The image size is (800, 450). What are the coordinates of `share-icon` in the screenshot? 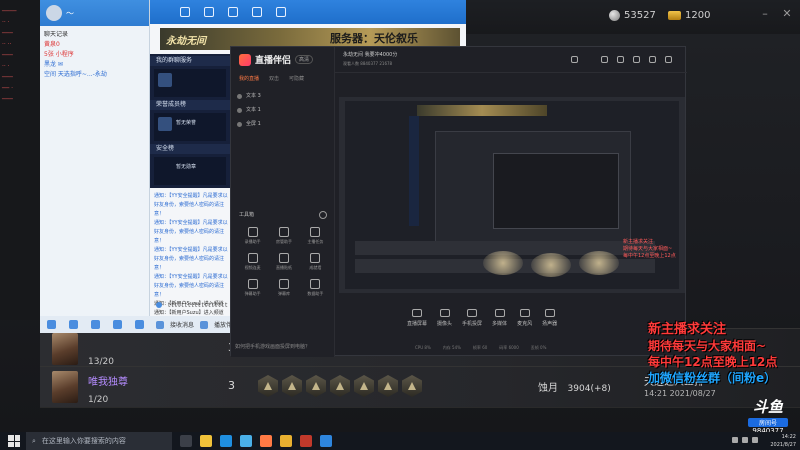 It's located at (668, 59).